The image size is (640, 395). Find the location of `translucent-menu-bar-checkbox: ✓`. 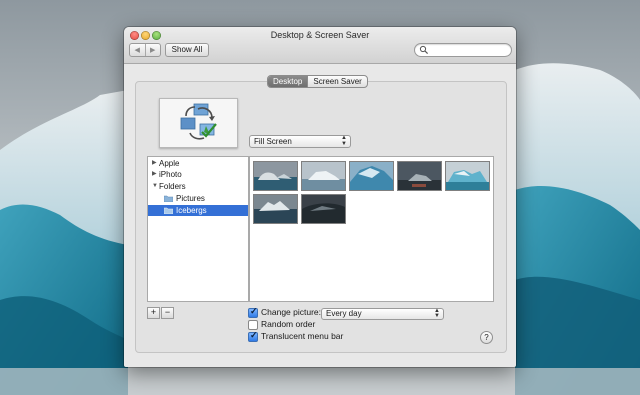

translucent-menu-bar-checkbox: ✓ is located at coordinates (253, 335).